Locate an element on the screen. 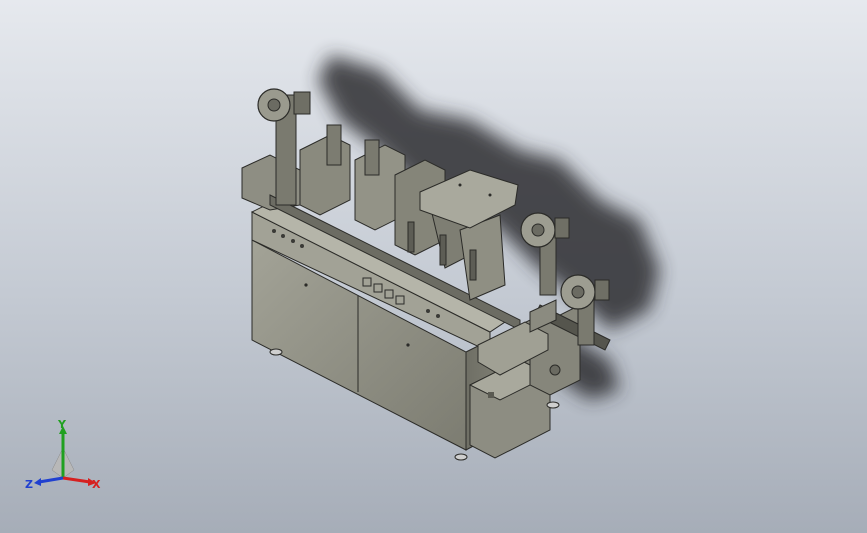  x-axis-line is located at coordinates (76, 480).